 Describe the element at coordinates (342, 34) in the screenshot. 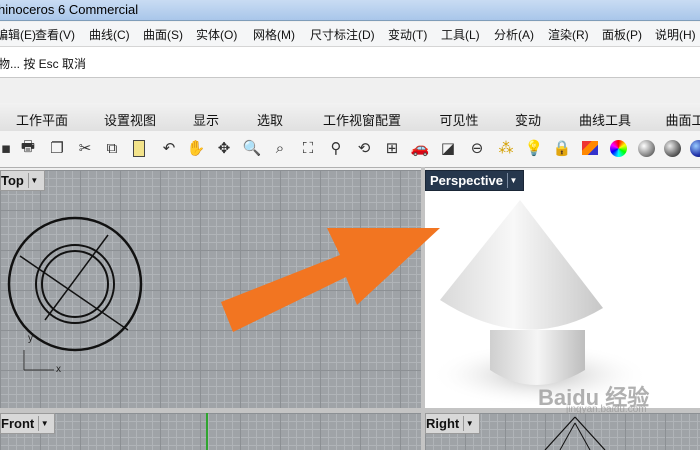

I see `menu-dimension: 尺寸标注(D)` at that location.